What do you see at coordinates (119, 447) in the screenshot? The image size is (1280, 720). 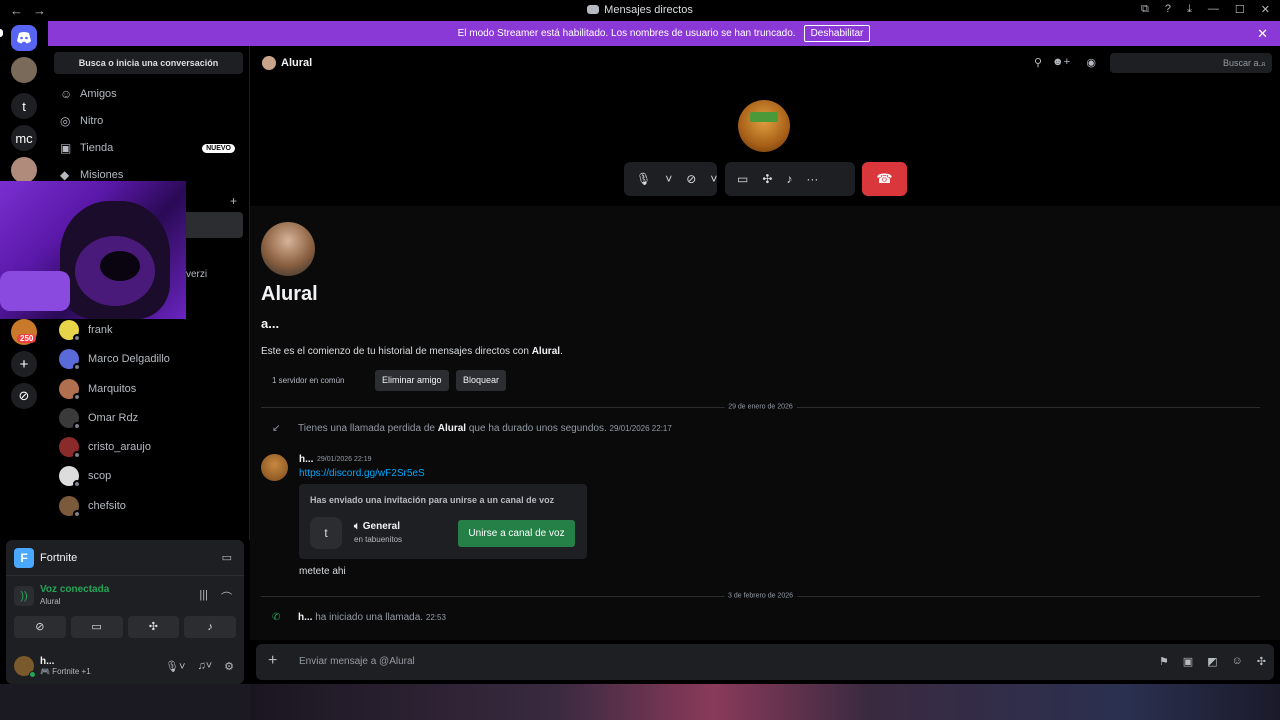 I see `dm-name: cristo_araujo` at bounding box center [119, 447].